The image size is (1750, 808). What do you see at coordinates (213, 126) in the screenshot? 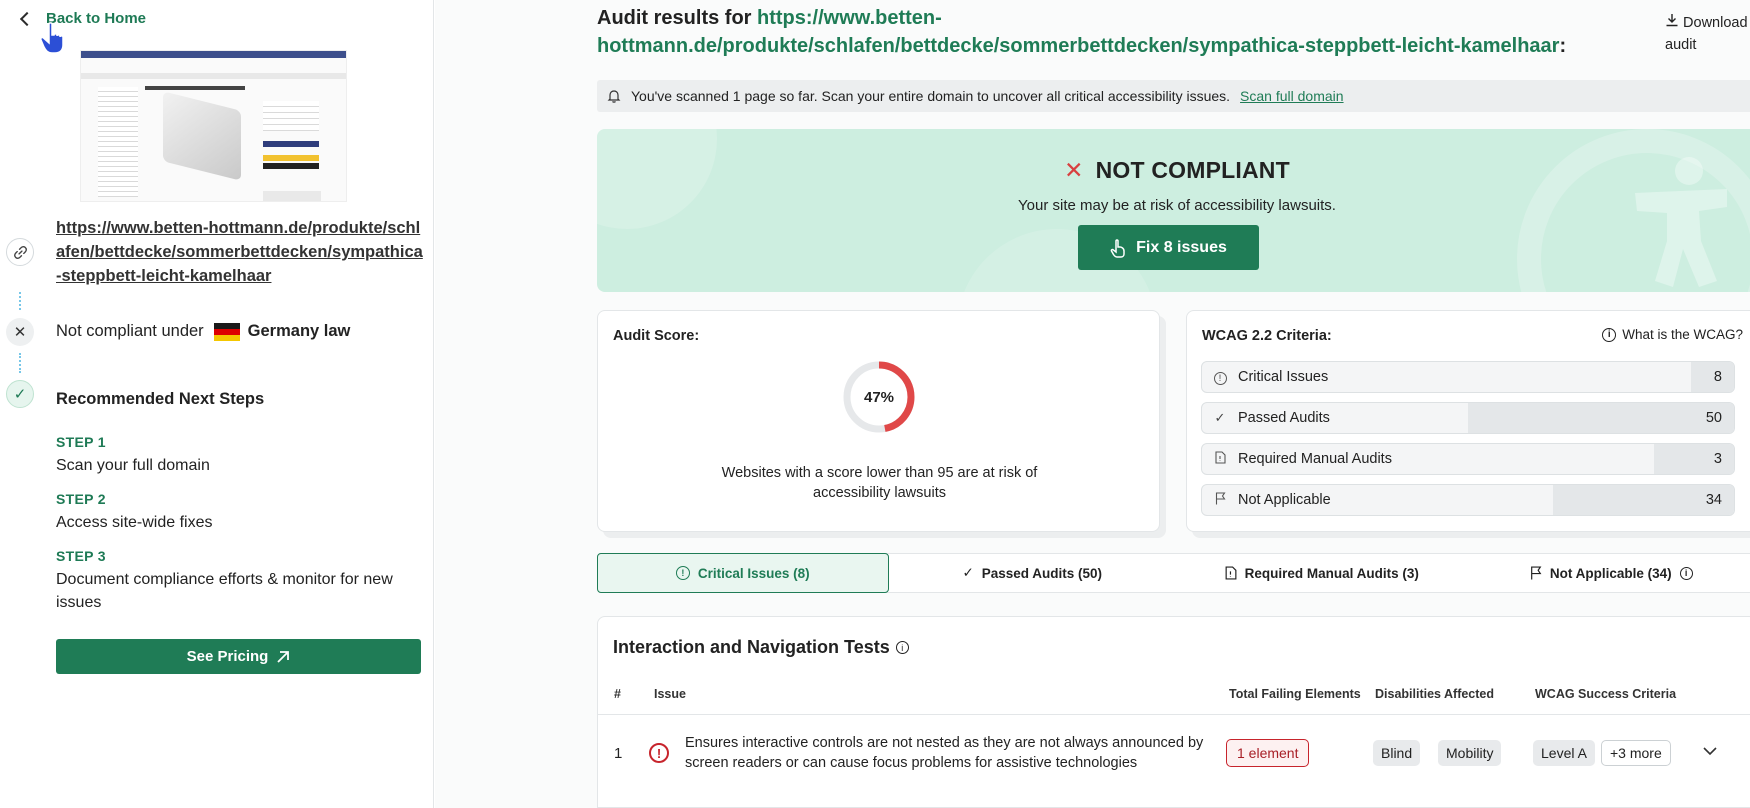
I see `page-screenshot-thumbnail` at bounding box center [213, 126].